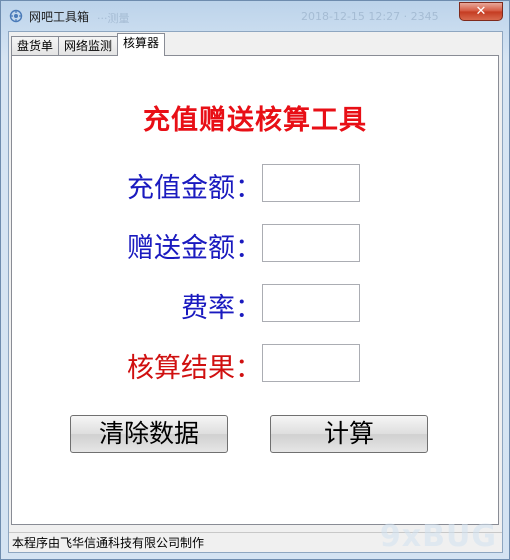 The width and height of the screenshot is (510, 560). Describe the element at coordinates (438, 536) in the screenshot. I see `watermark-logo: 9xBUG` at that location.